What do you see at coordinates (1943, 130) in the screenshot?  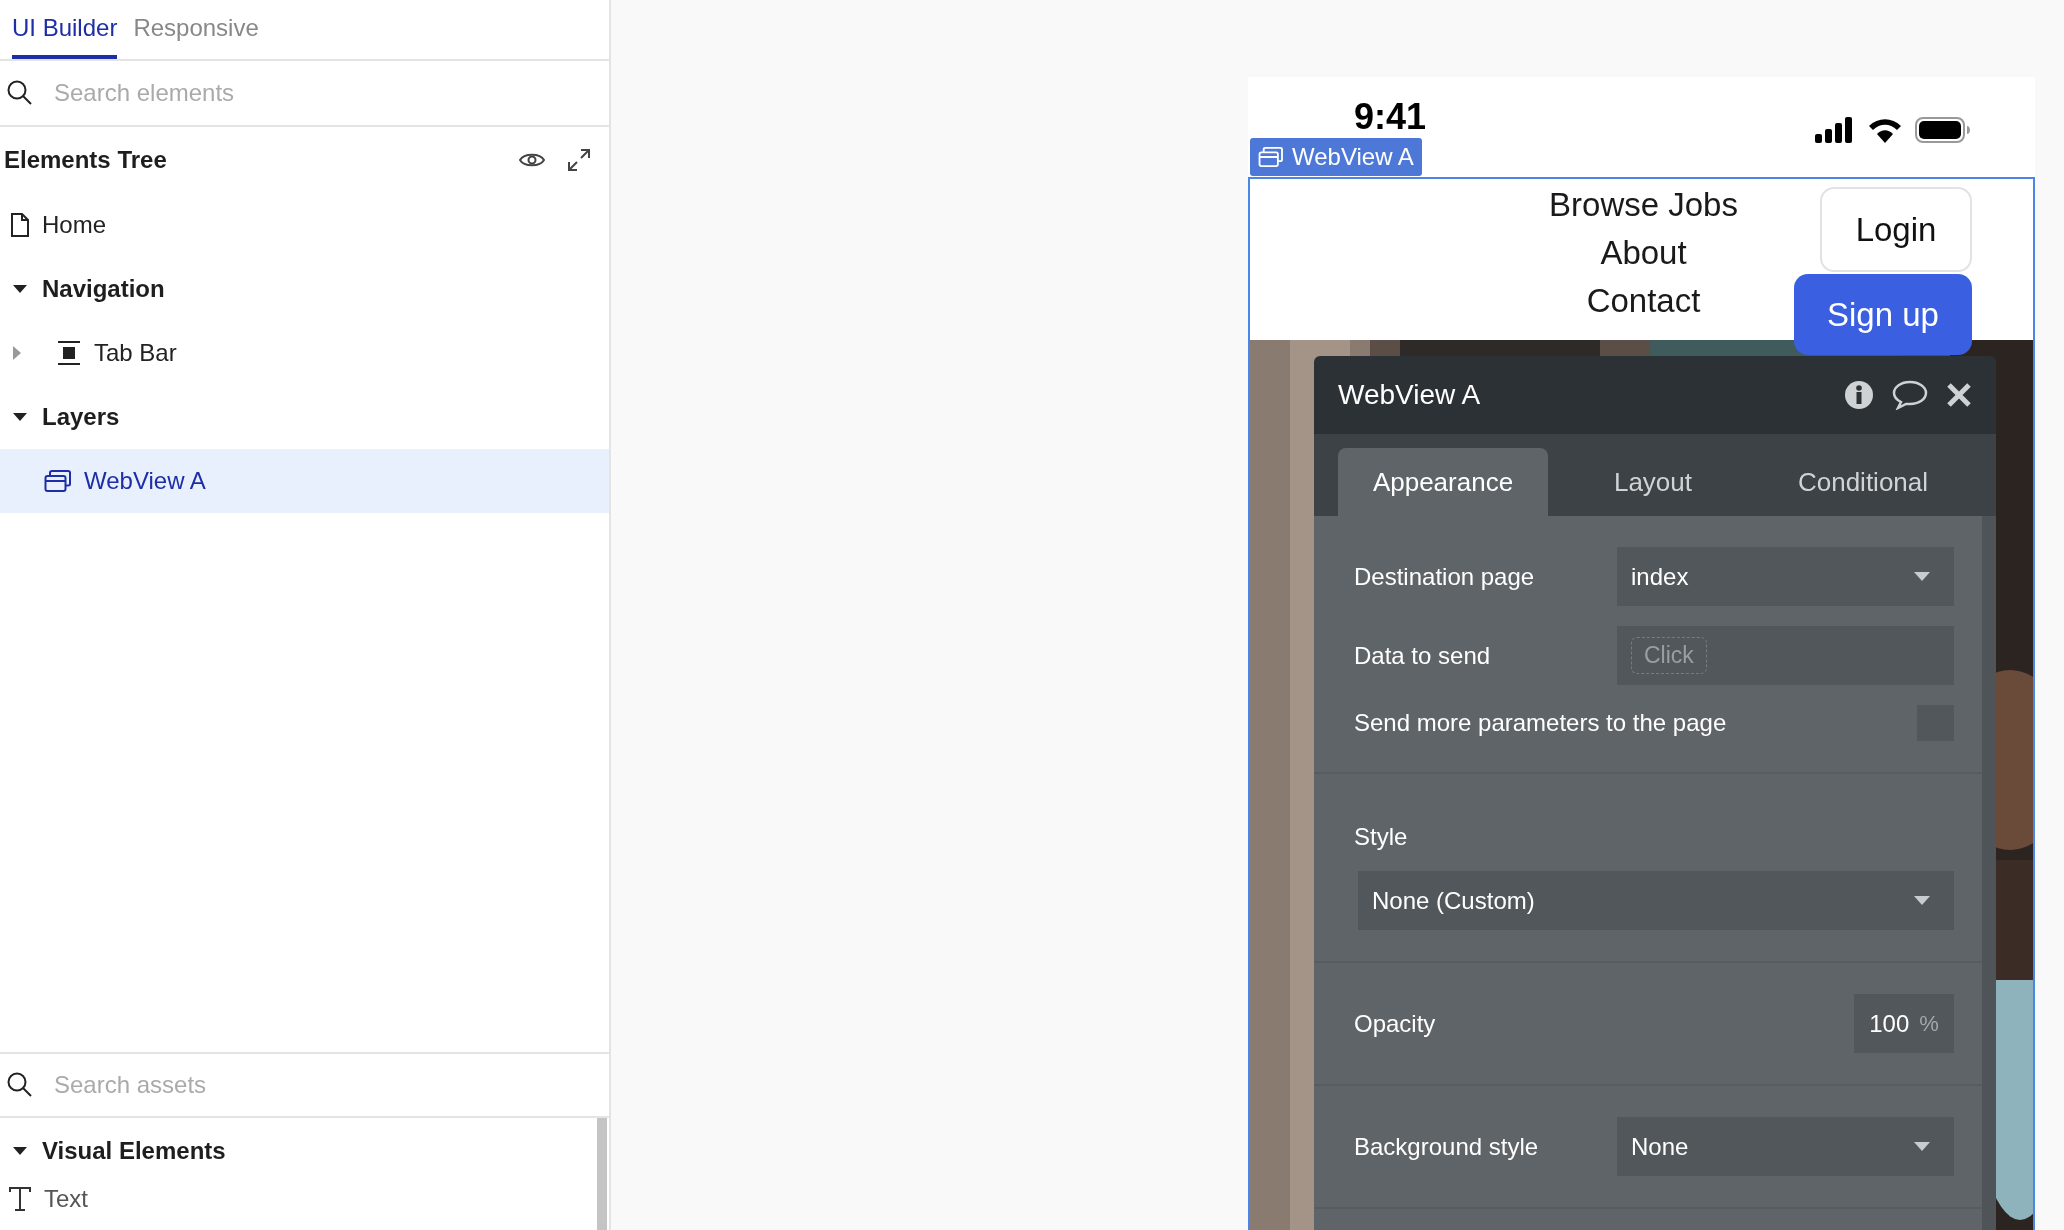 I see `battery-icon` at bounding box center [1943, 130].